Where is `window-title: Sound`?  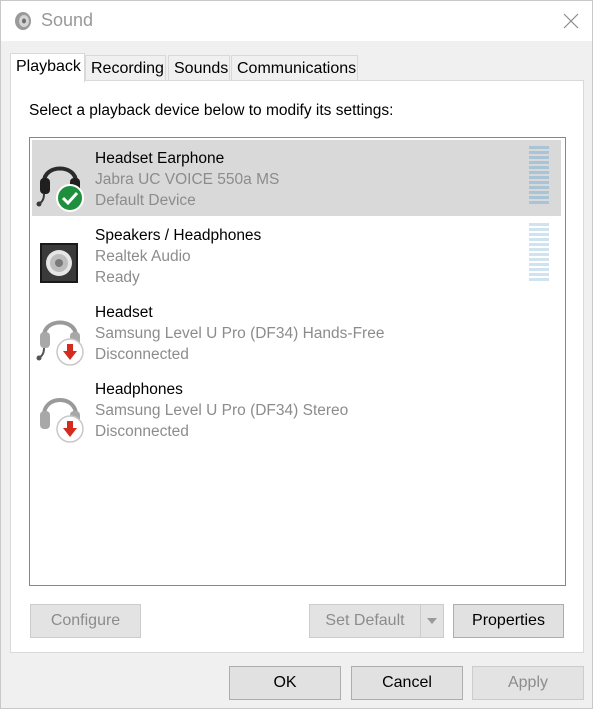
window-title: Sound is located at coordinates (67, 20).